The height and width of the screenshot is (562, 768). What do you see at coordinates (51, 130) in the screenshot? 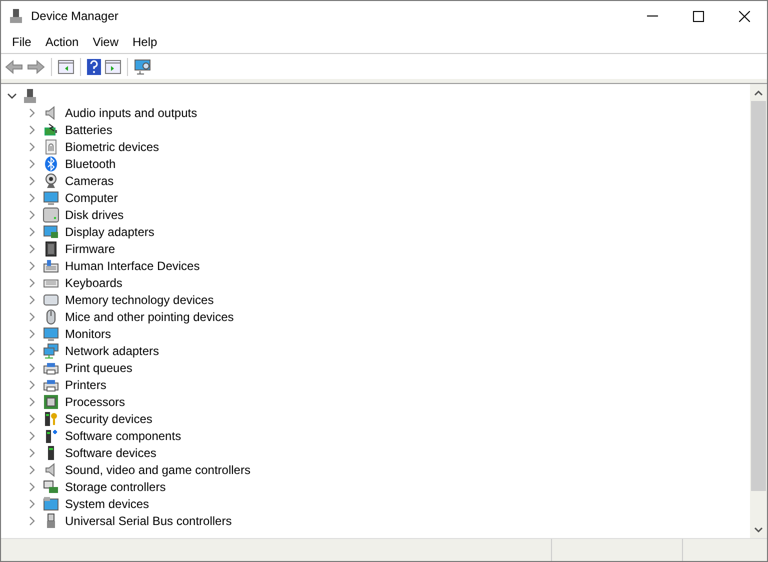
I see `battery-icon` at bounding box center [51, 130].